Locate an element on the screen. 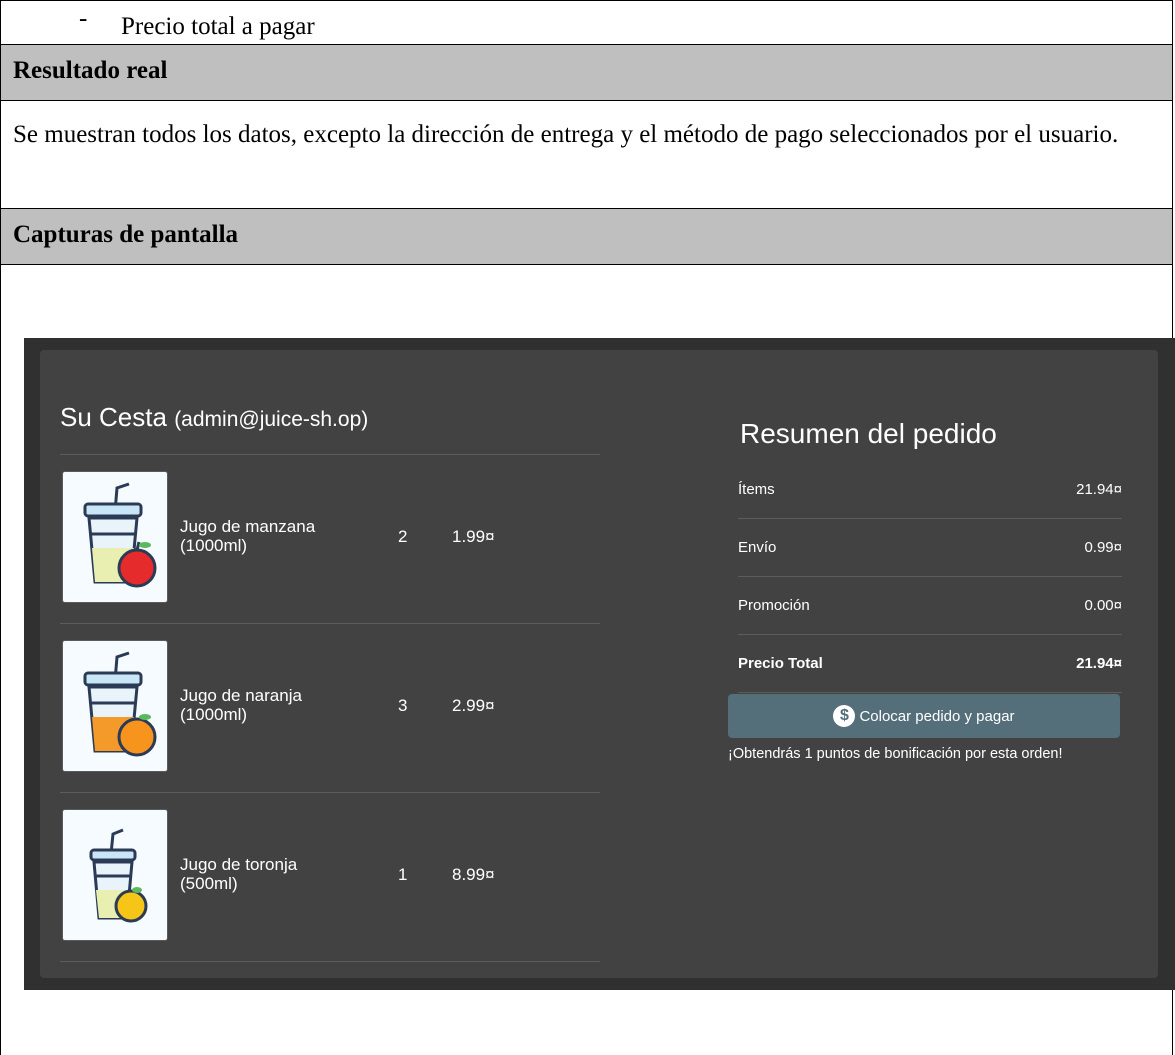 The image size is (1175, 1055). basket-title: Su Cesta (admin@juice-sh.op) is located at coordinates (214, 417).